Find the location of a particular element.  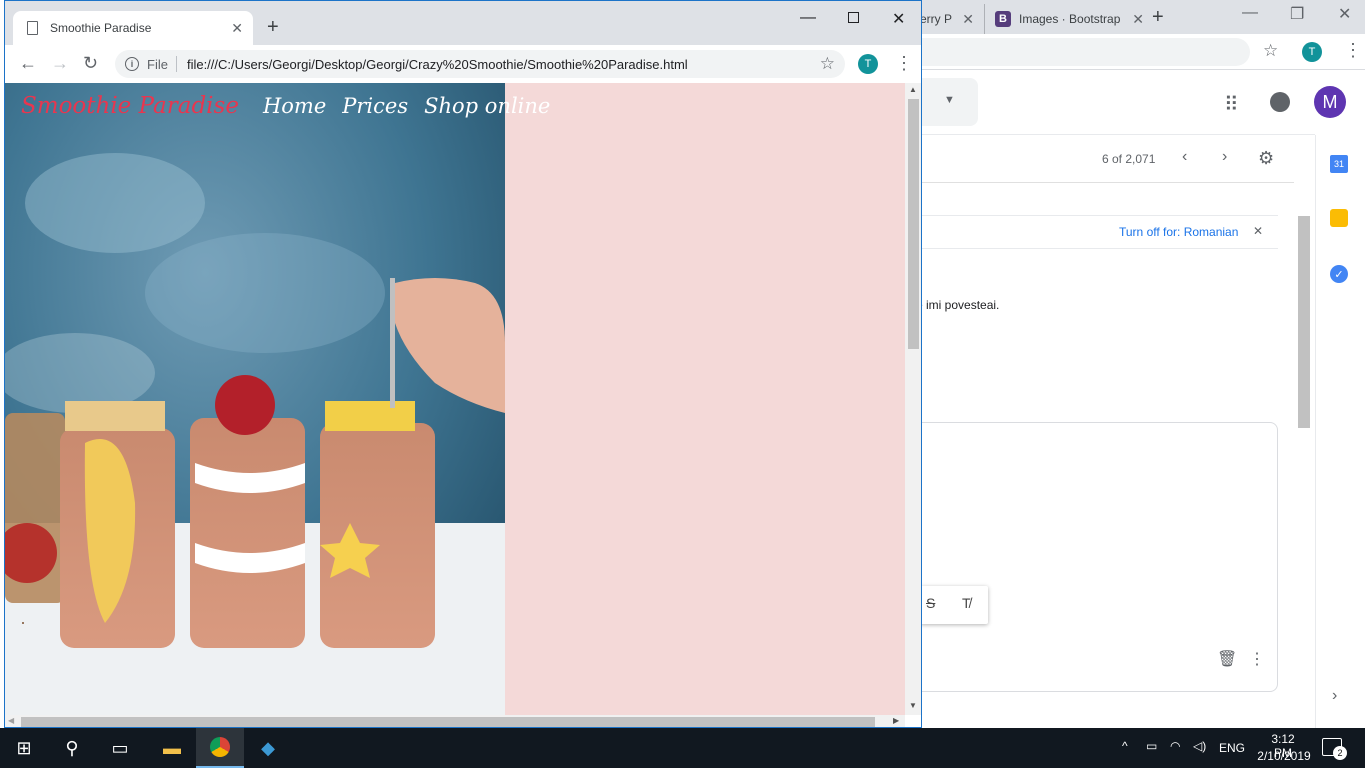

discard-trash-icon: 🗑 is located at coordinates (1227, 659).